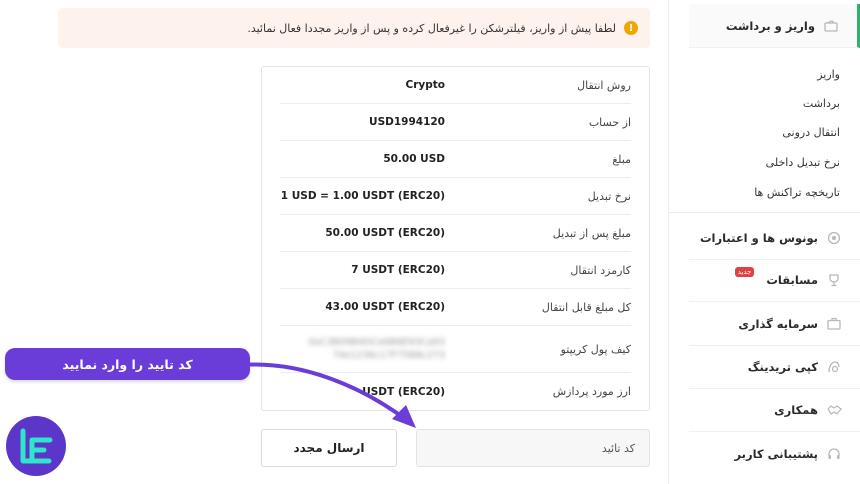 This screenshot has width=860, height=484. What do you see at coordinates (385, 233) in the screenshot?
I see `detail-value: 50.00 USDT (ERC20)` at bounding box center [385, 233].